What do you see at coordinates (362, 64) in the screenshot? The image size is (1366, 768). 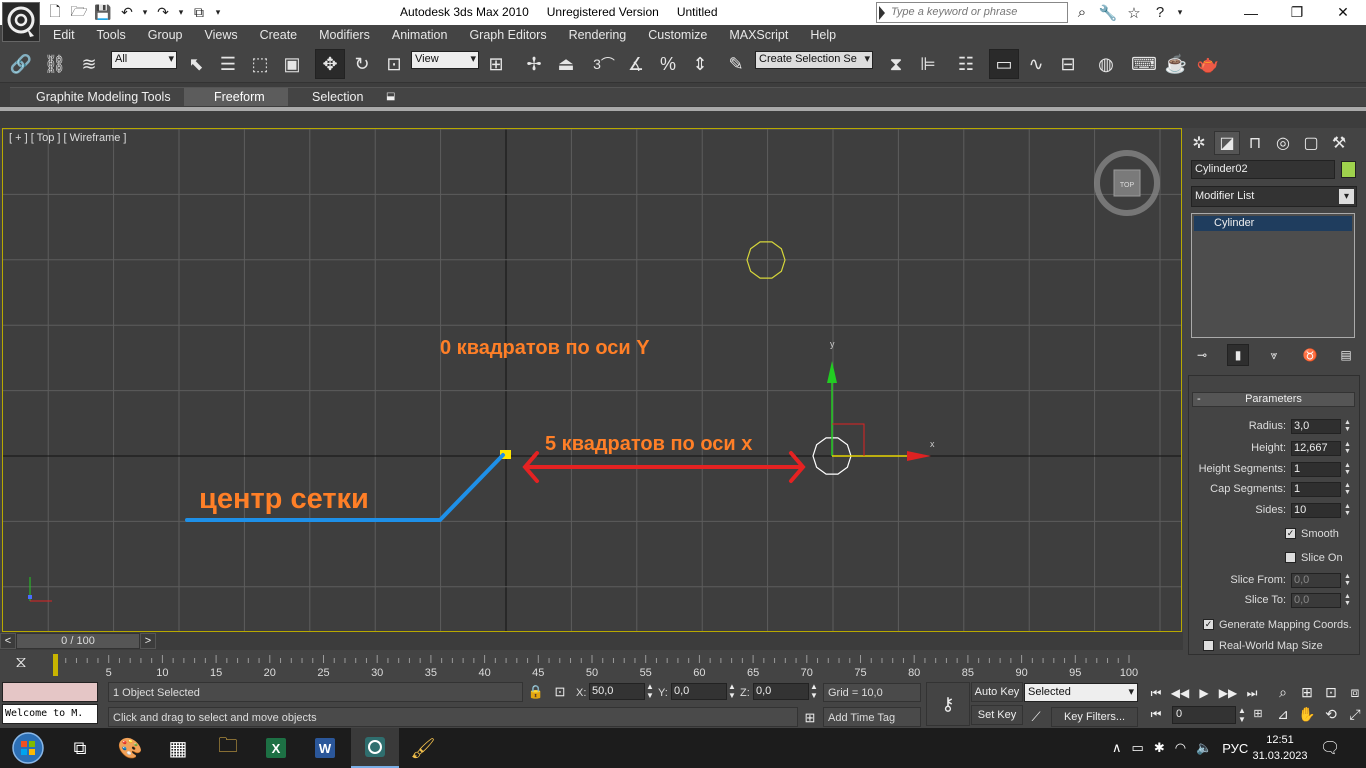 I see `select-and-rotate-icon: ↻` at bounding box center [362, 64].